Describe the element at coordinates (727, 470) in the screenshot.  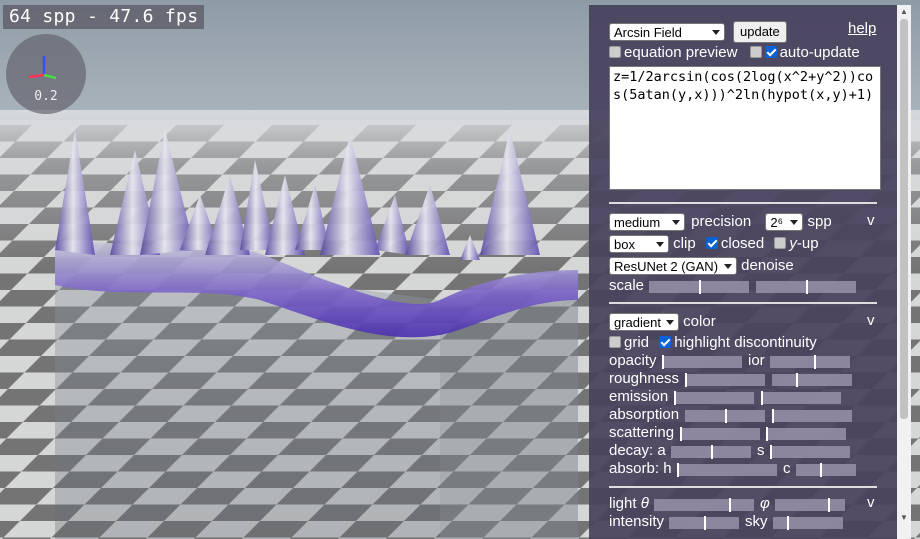
I see `absorb-h-slider` at that location.